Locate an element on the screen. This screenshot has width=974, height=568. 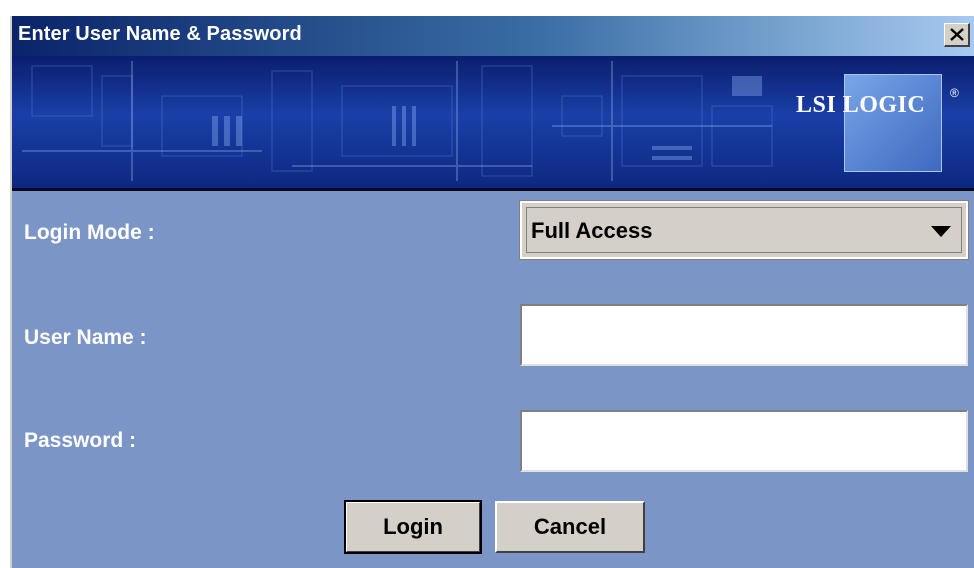
lsi-logic-logo: LSI LOGIC is located at coordinates (861, 105).